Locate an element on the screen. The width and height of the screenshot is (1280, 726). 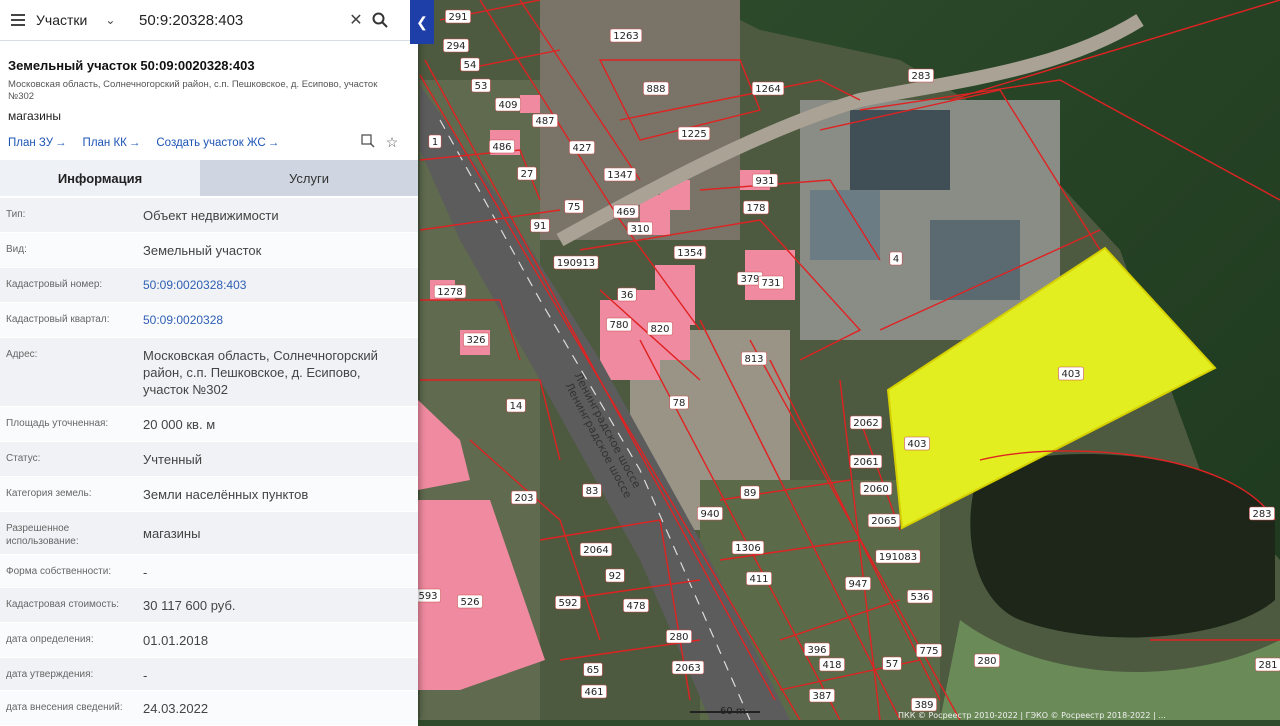
svg-text: 592 is located at coordinates (567, 603).